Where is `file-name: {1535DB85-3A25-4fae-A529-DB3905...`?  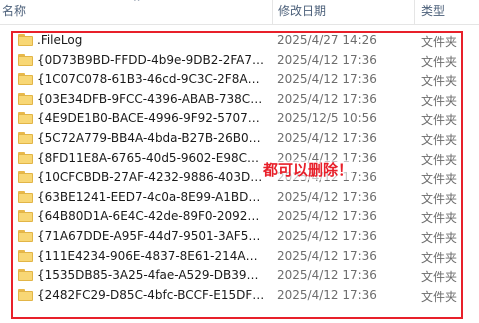 file-name: {1535DB85-3A25-4fae-A529-DB3905... is located at coordinates (151, 275).